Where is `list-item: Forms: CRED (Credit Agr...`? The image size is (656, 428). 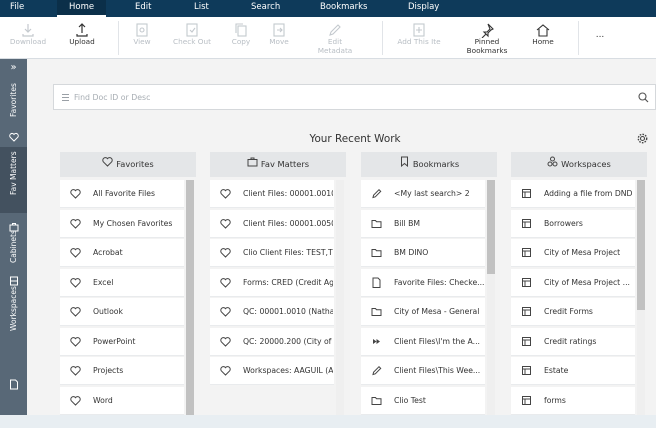 list-item: Forms: CRED (Credit Agr... is located at coordinates (272, 282).